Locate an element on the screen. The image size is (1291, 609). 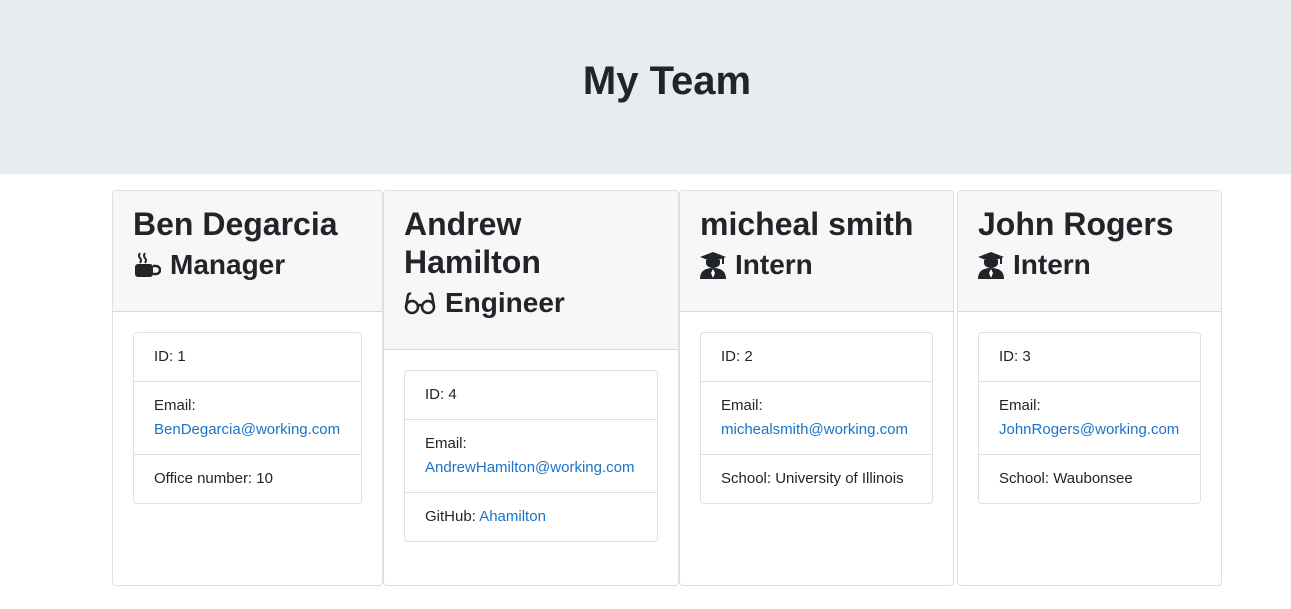
office-number-item: Office number: 10 is located at coordinates (213, 478).